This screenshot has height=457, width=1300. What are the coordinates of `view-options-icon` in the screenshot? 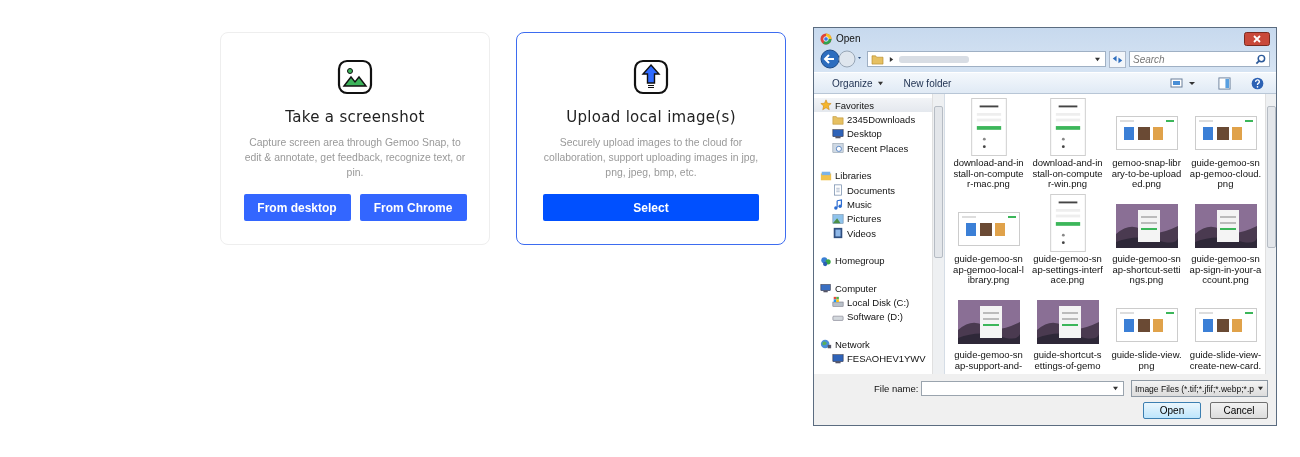 It's located at (1184, 83).